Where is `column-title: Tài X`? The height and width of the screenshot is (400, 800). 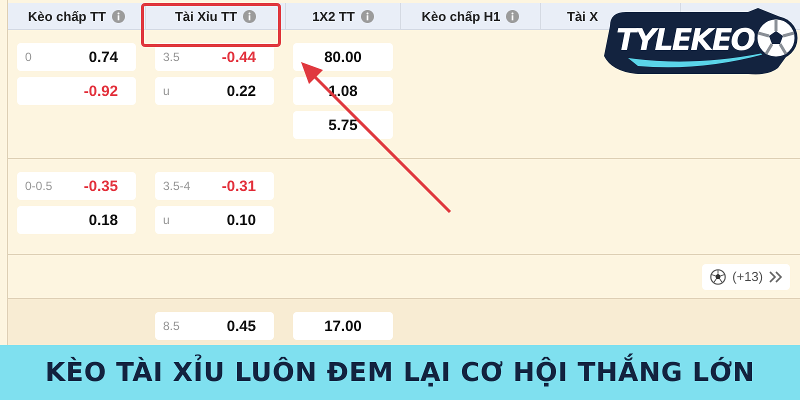
column-title: Tài X is located at coordinates (582, 16).